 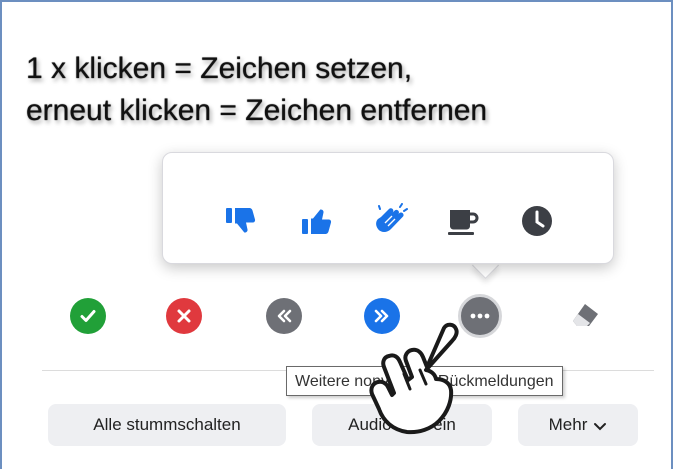 I want to click on instruction-line-2: erneut klicken = Zeichen entfernen, so click(x=257, y=110).